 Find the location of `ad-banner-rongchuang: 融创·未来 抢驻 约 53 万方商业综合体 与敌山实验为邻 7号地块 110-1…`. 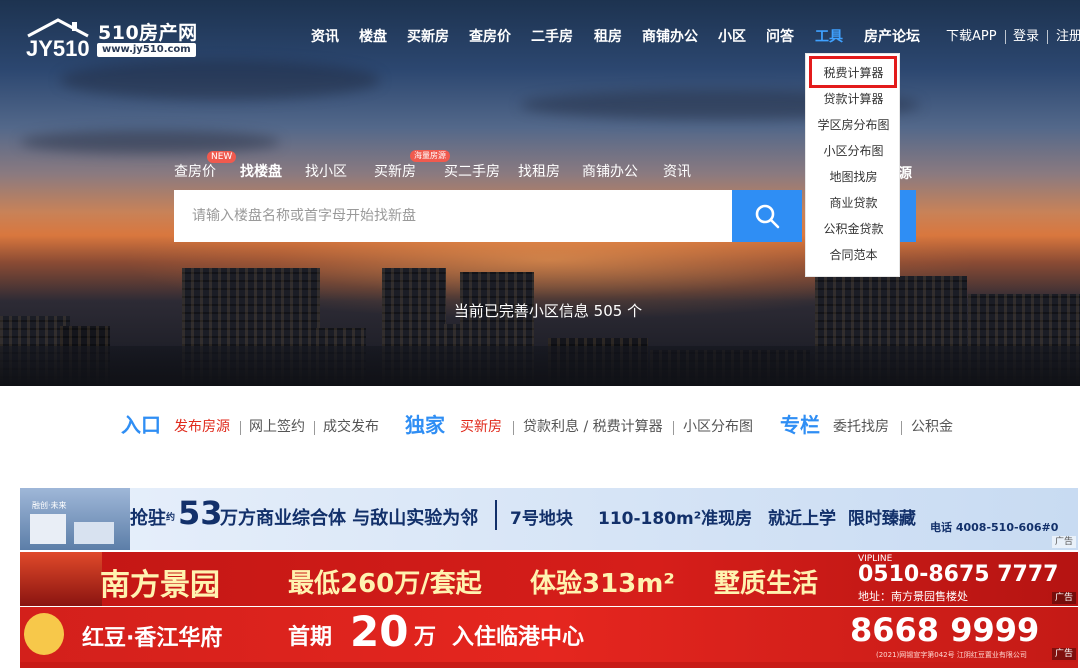

ad-banner-rongchuang: 融创·未来 抢驻 约 53 万方商业综合体 与敌山实验为邻 7号地块 110-1… is located at coordinates (549, 519).